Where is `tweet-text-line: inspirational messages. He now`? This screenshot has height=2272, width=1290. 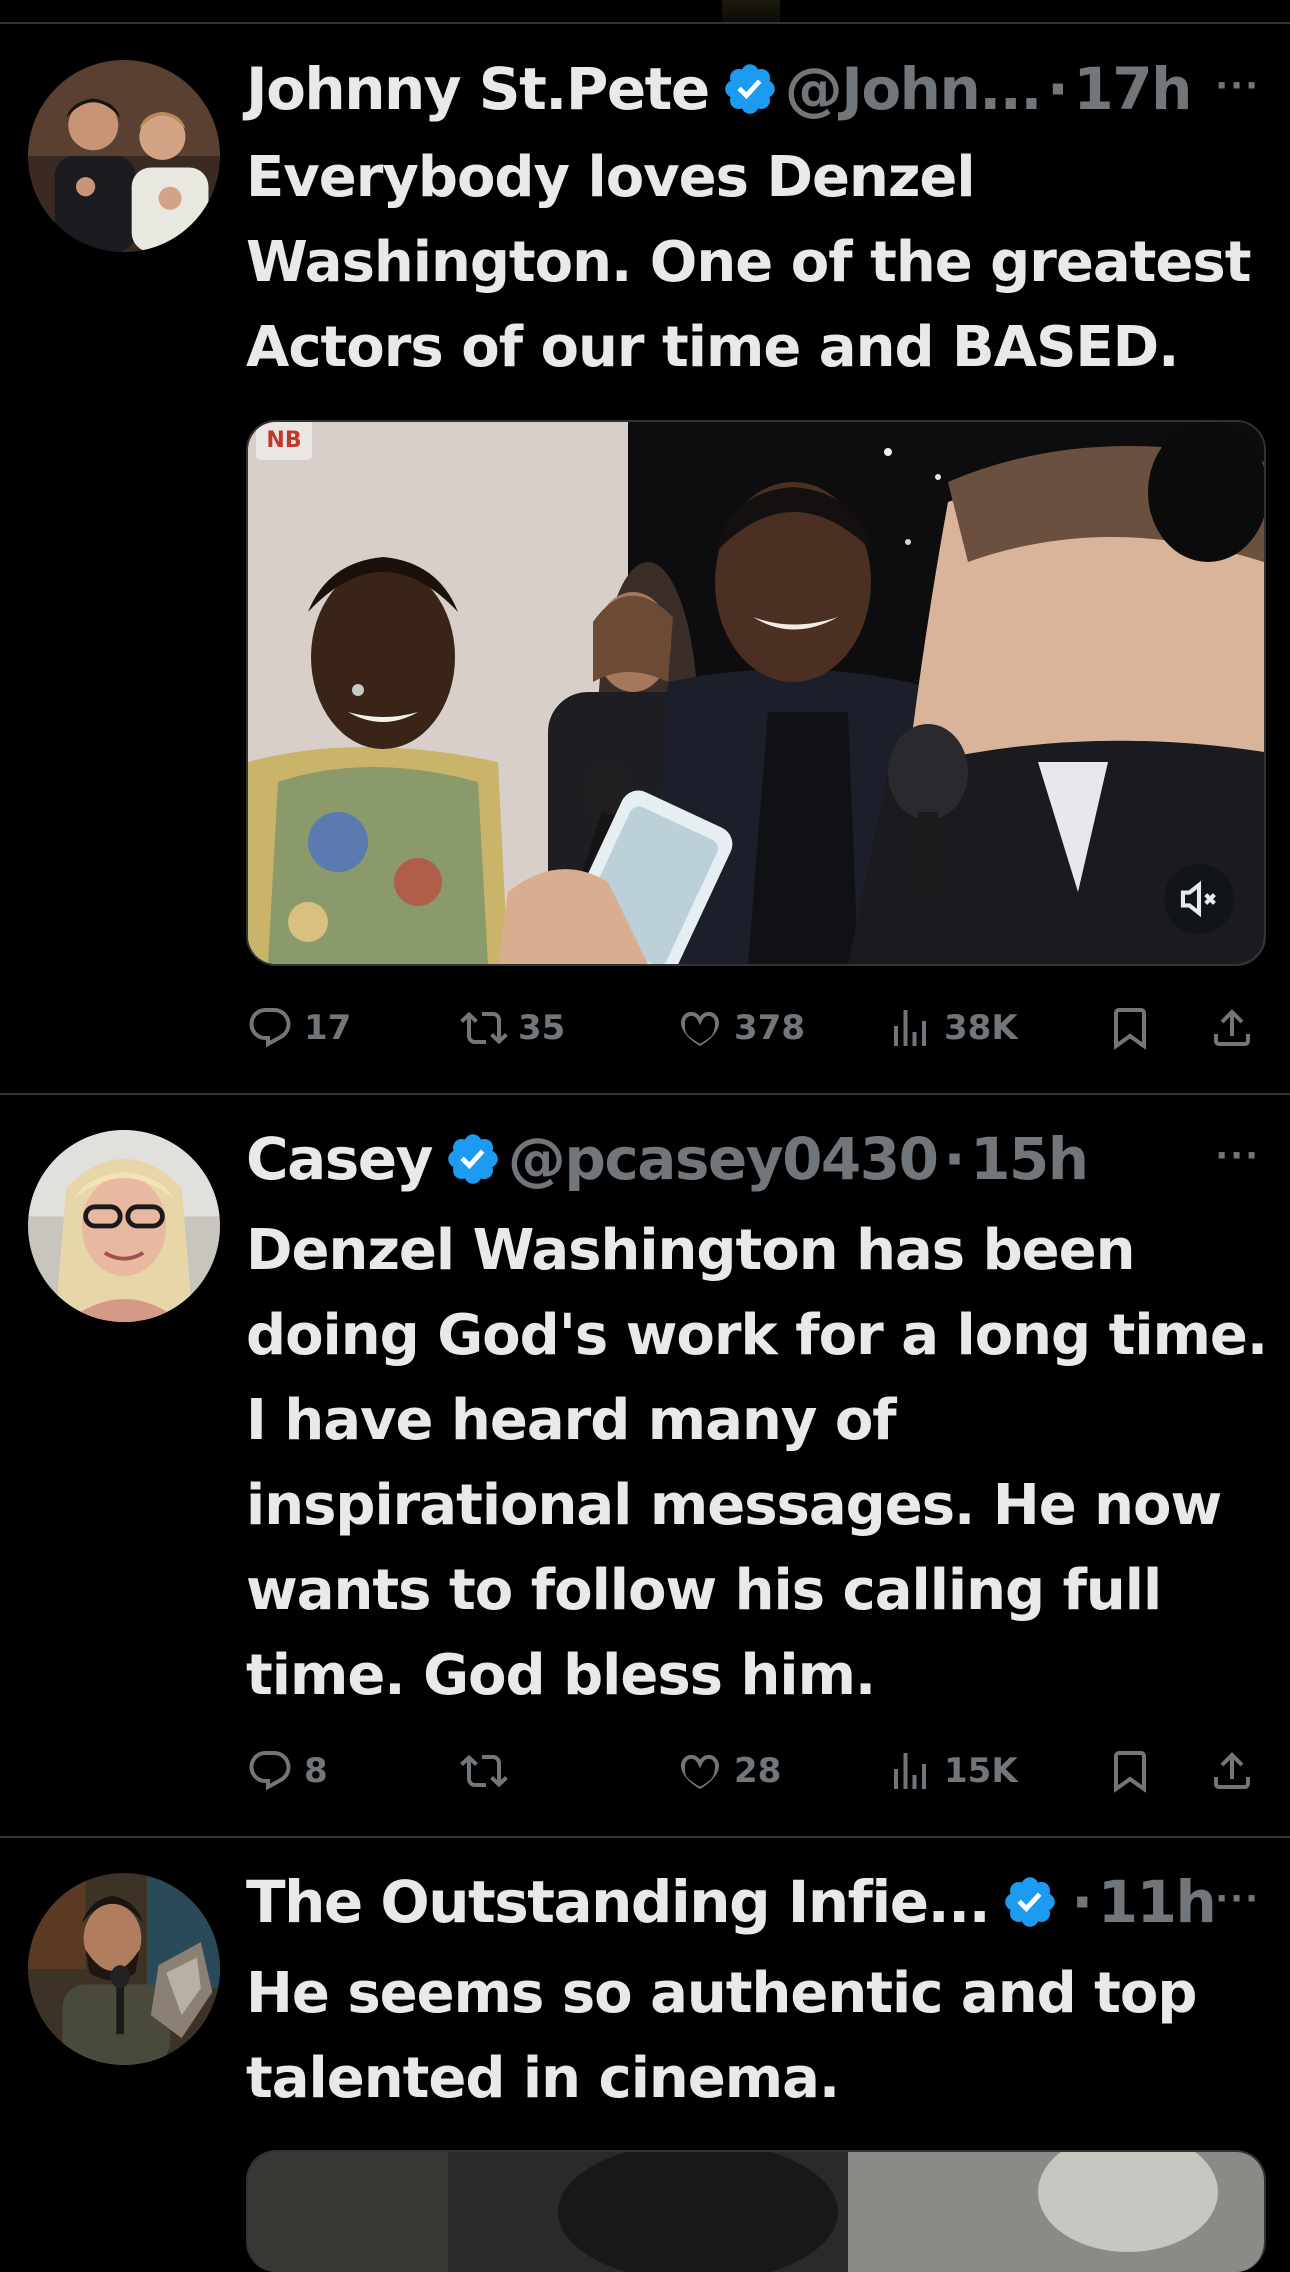
tweet-text-line: inspirational messages. He now is located at coordinates (734, 1505).